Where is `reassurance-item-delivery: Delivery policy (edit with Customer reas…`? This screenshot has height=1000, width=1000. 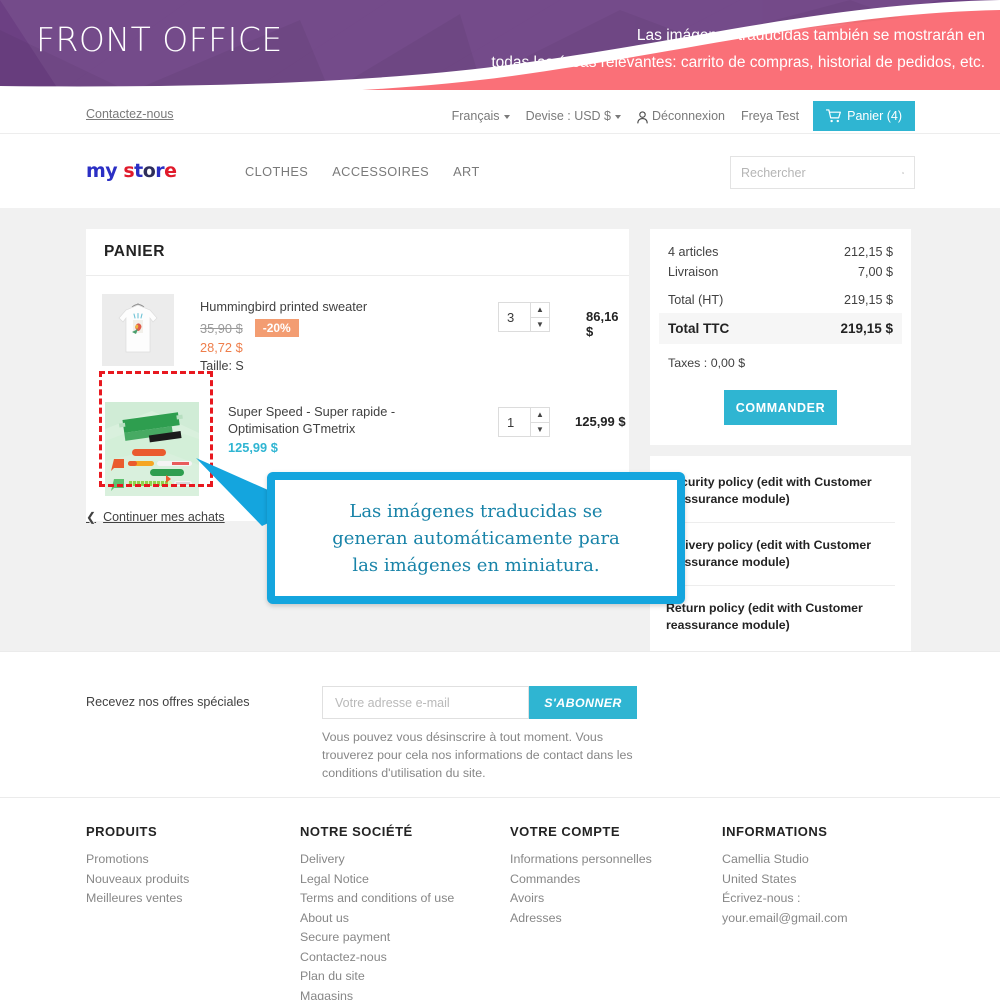 reassurance-item-delivery: Delivery policy (edit with Customer reas… is located at coordinates (780, 553).